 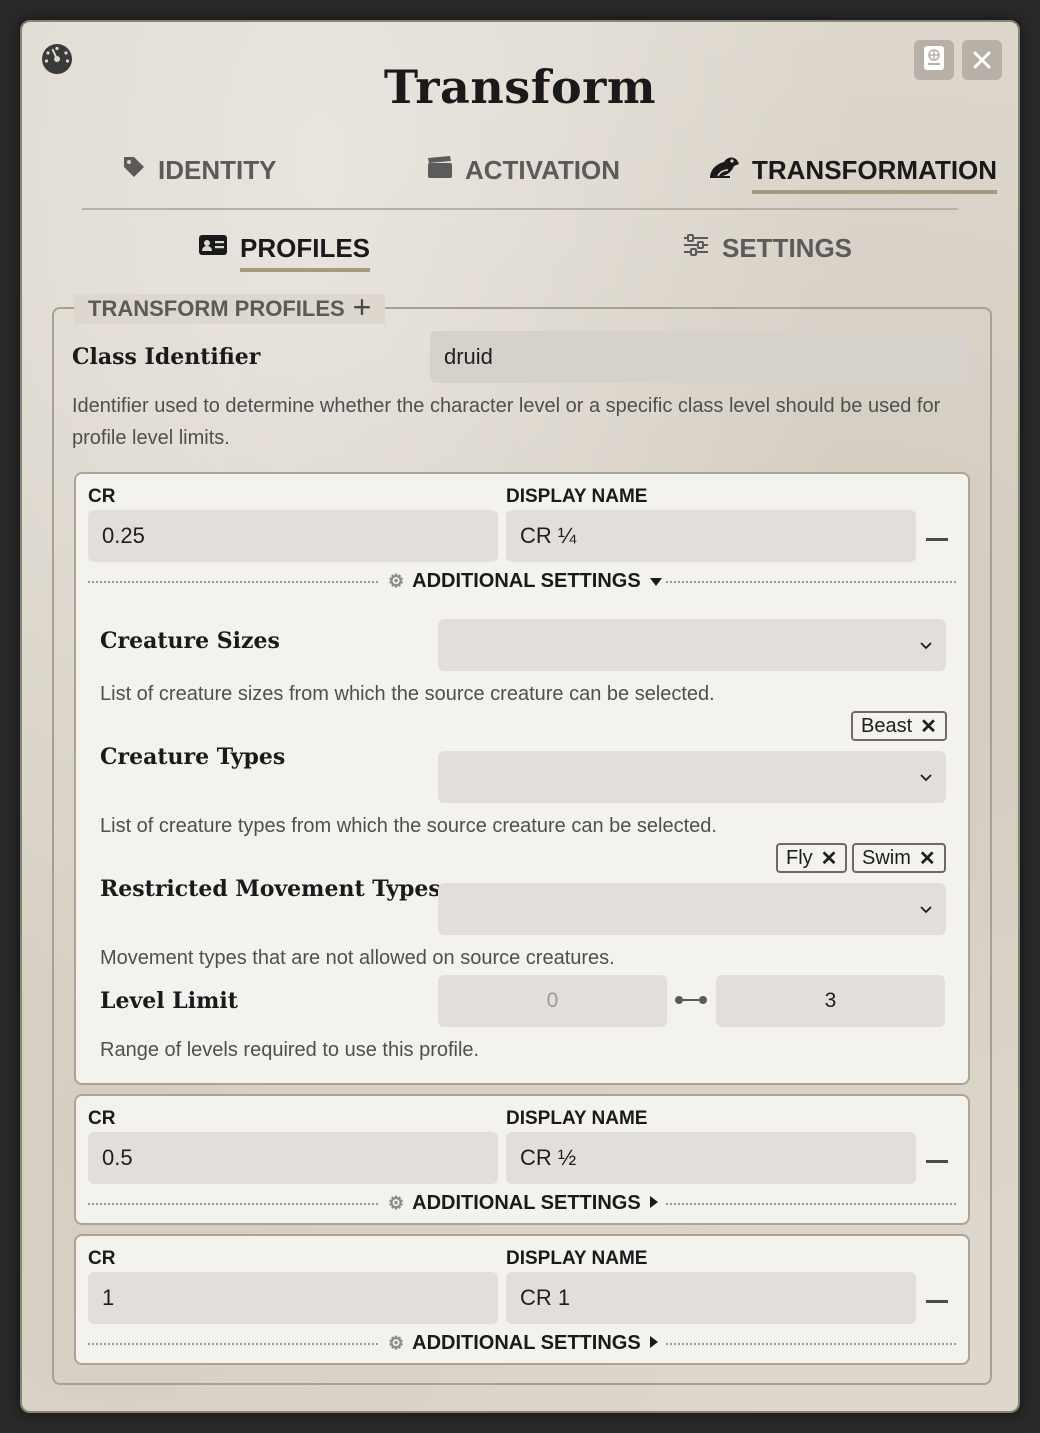 I want to click on class-identifier-input: druid, so click(x=700, y=357).